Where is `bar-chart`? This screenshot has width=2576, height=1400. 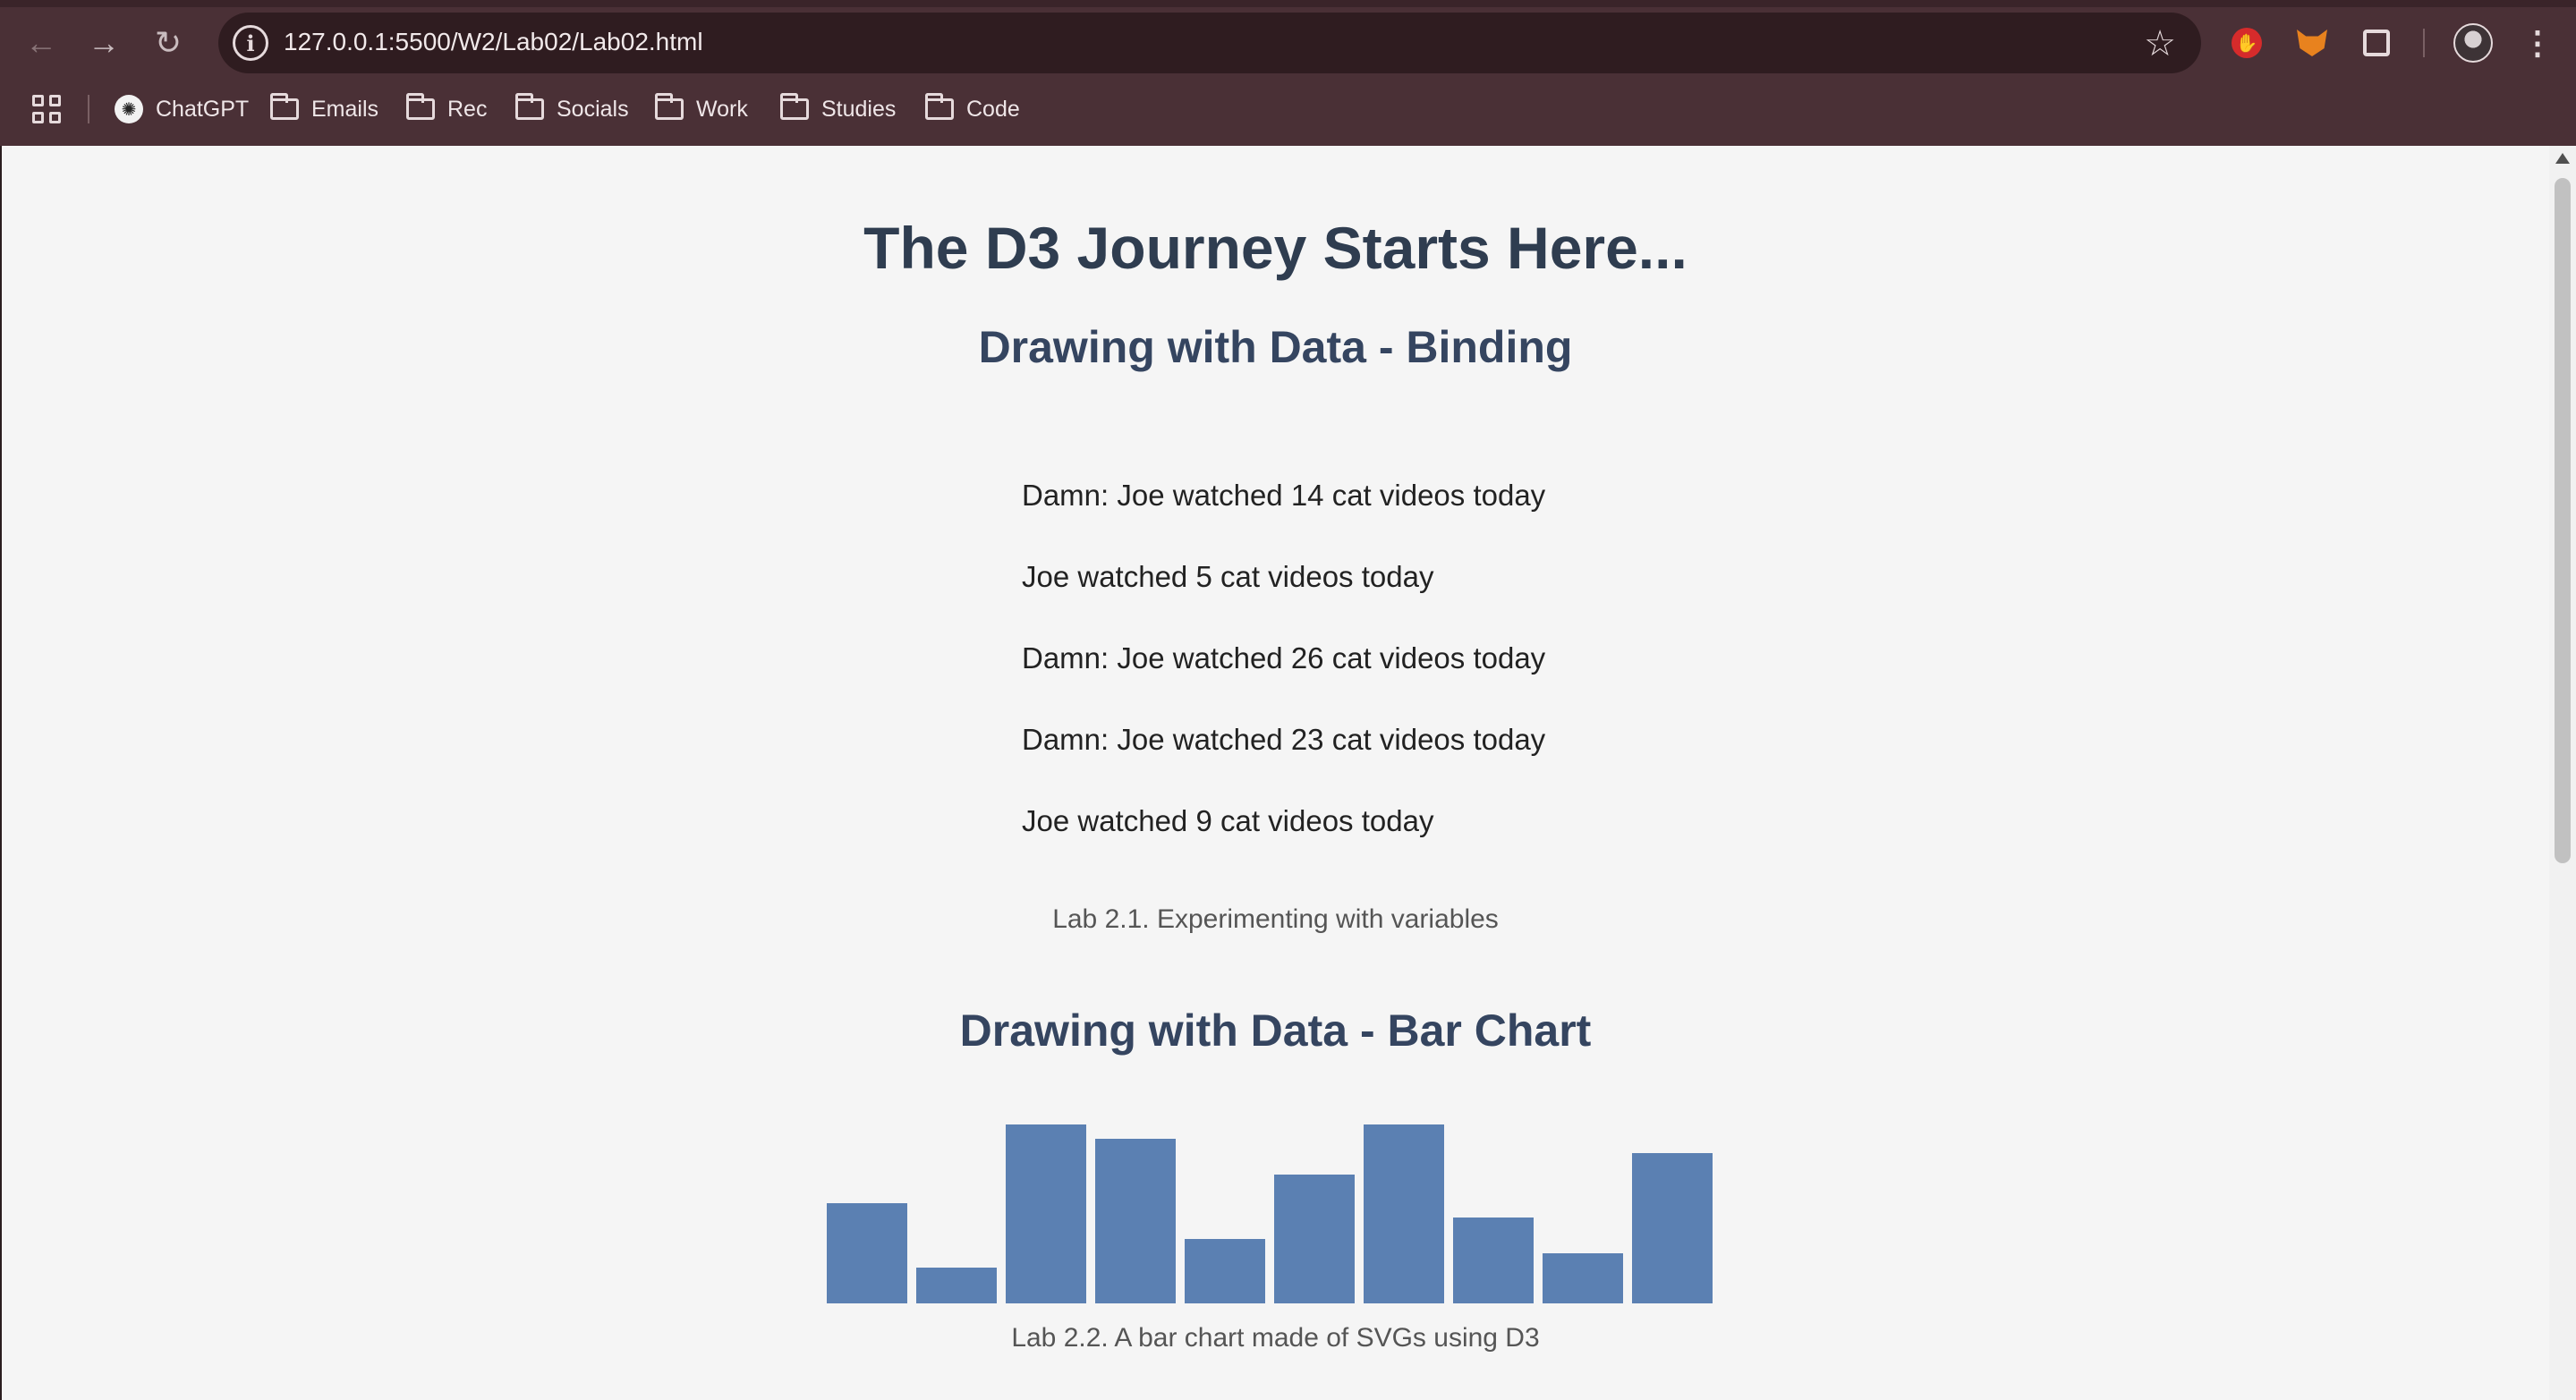 bar-chart is located at coordinates (1270, 1213).